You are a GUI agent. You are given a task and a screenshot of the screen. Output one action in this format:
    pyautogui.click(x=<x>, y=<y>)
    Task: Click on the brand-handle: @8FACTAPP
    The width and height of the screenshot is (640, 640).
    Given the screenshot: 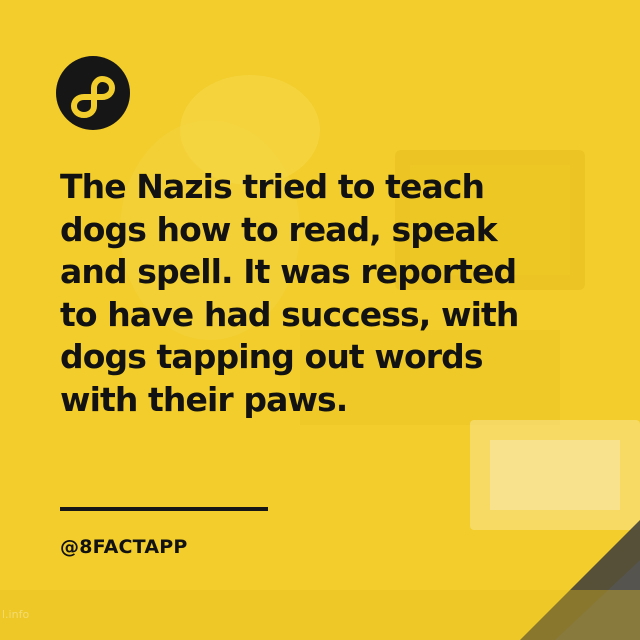 What is the action you would take?
    pyautogui.click(x=124, y=547)
    